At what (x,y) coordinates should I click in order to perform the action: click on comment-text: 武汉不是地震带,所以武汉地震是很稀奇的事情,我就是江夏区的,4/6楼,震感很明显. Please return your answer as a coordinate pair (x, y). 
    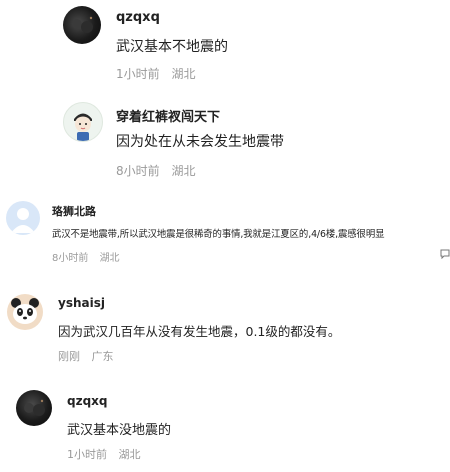
    Looking at the image, I should click on (218, 234).